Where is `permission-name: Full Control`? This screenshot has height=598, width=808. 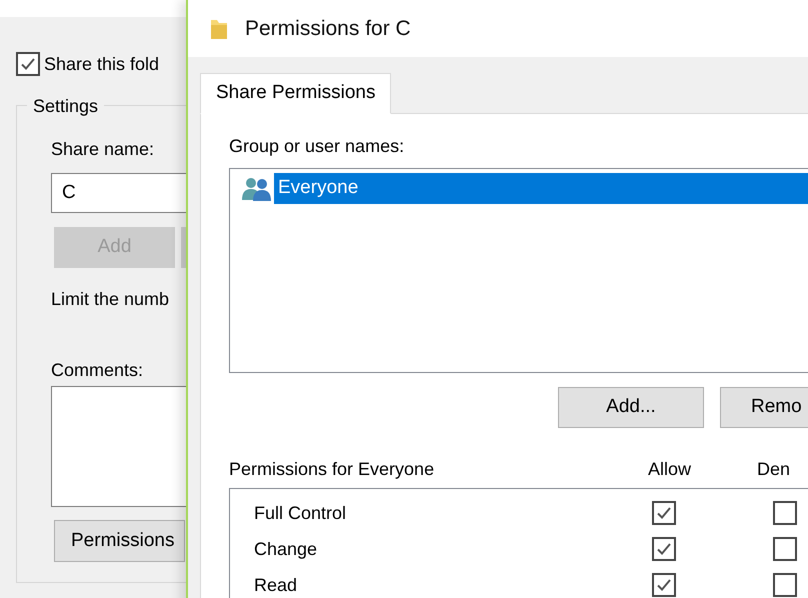
permission-name: Full Control is located at coordinates (300, 513).